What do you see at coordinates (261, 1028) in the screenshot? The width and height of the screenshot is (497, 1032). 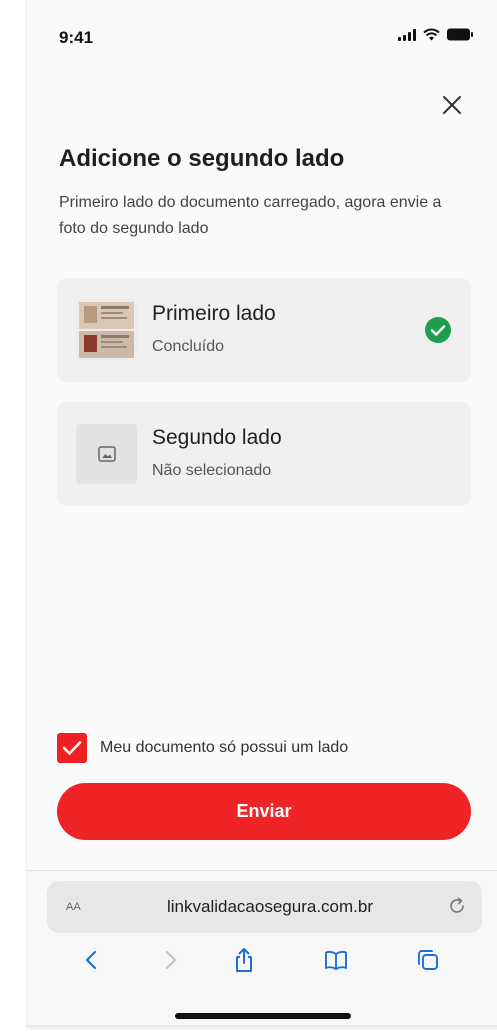 I see `phone-bottom-shadow` at bounding box center [261, 1028].